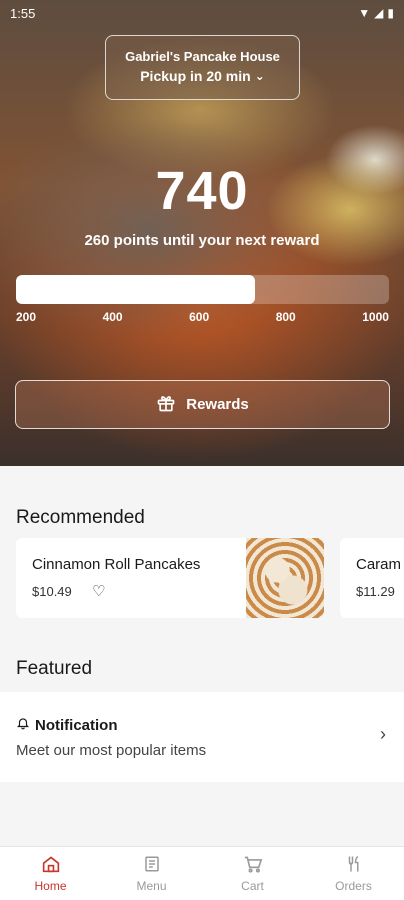 This screenshot has height=900, width=404. What do you see at coordinates (379, 13) in the screenshot?
I see `signal-icon: ◢` at bounding box center [379, 13].